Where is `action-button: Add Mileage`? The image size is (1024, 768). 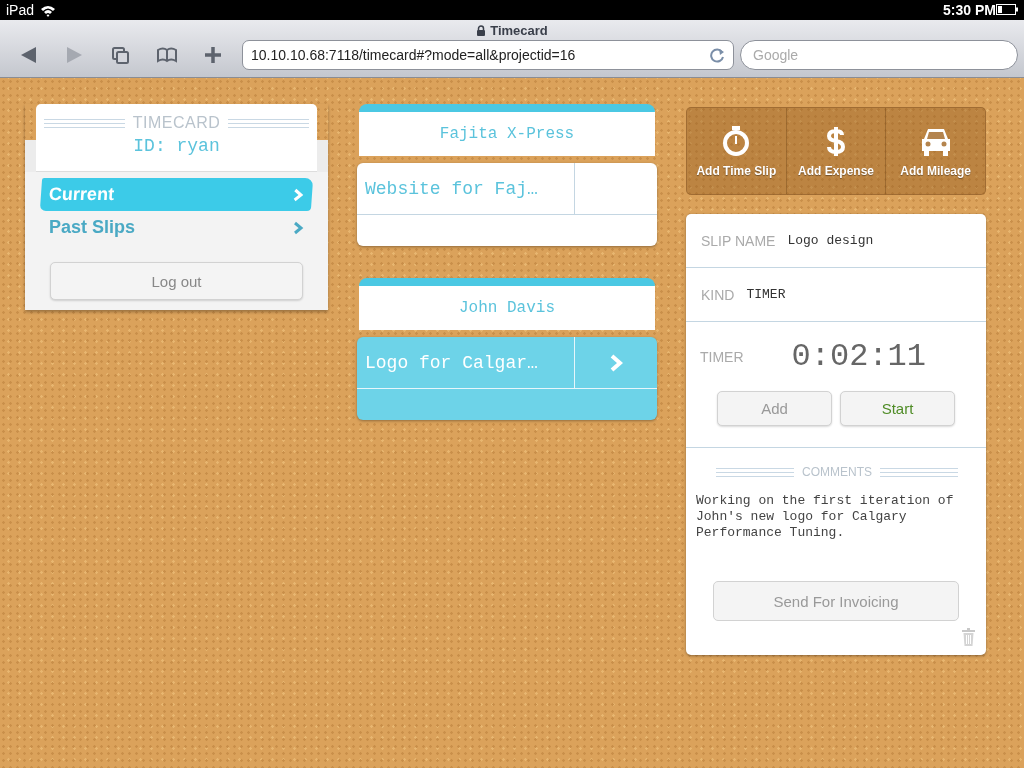
action-button: Add Mileage is located at coordinates (935, 151).